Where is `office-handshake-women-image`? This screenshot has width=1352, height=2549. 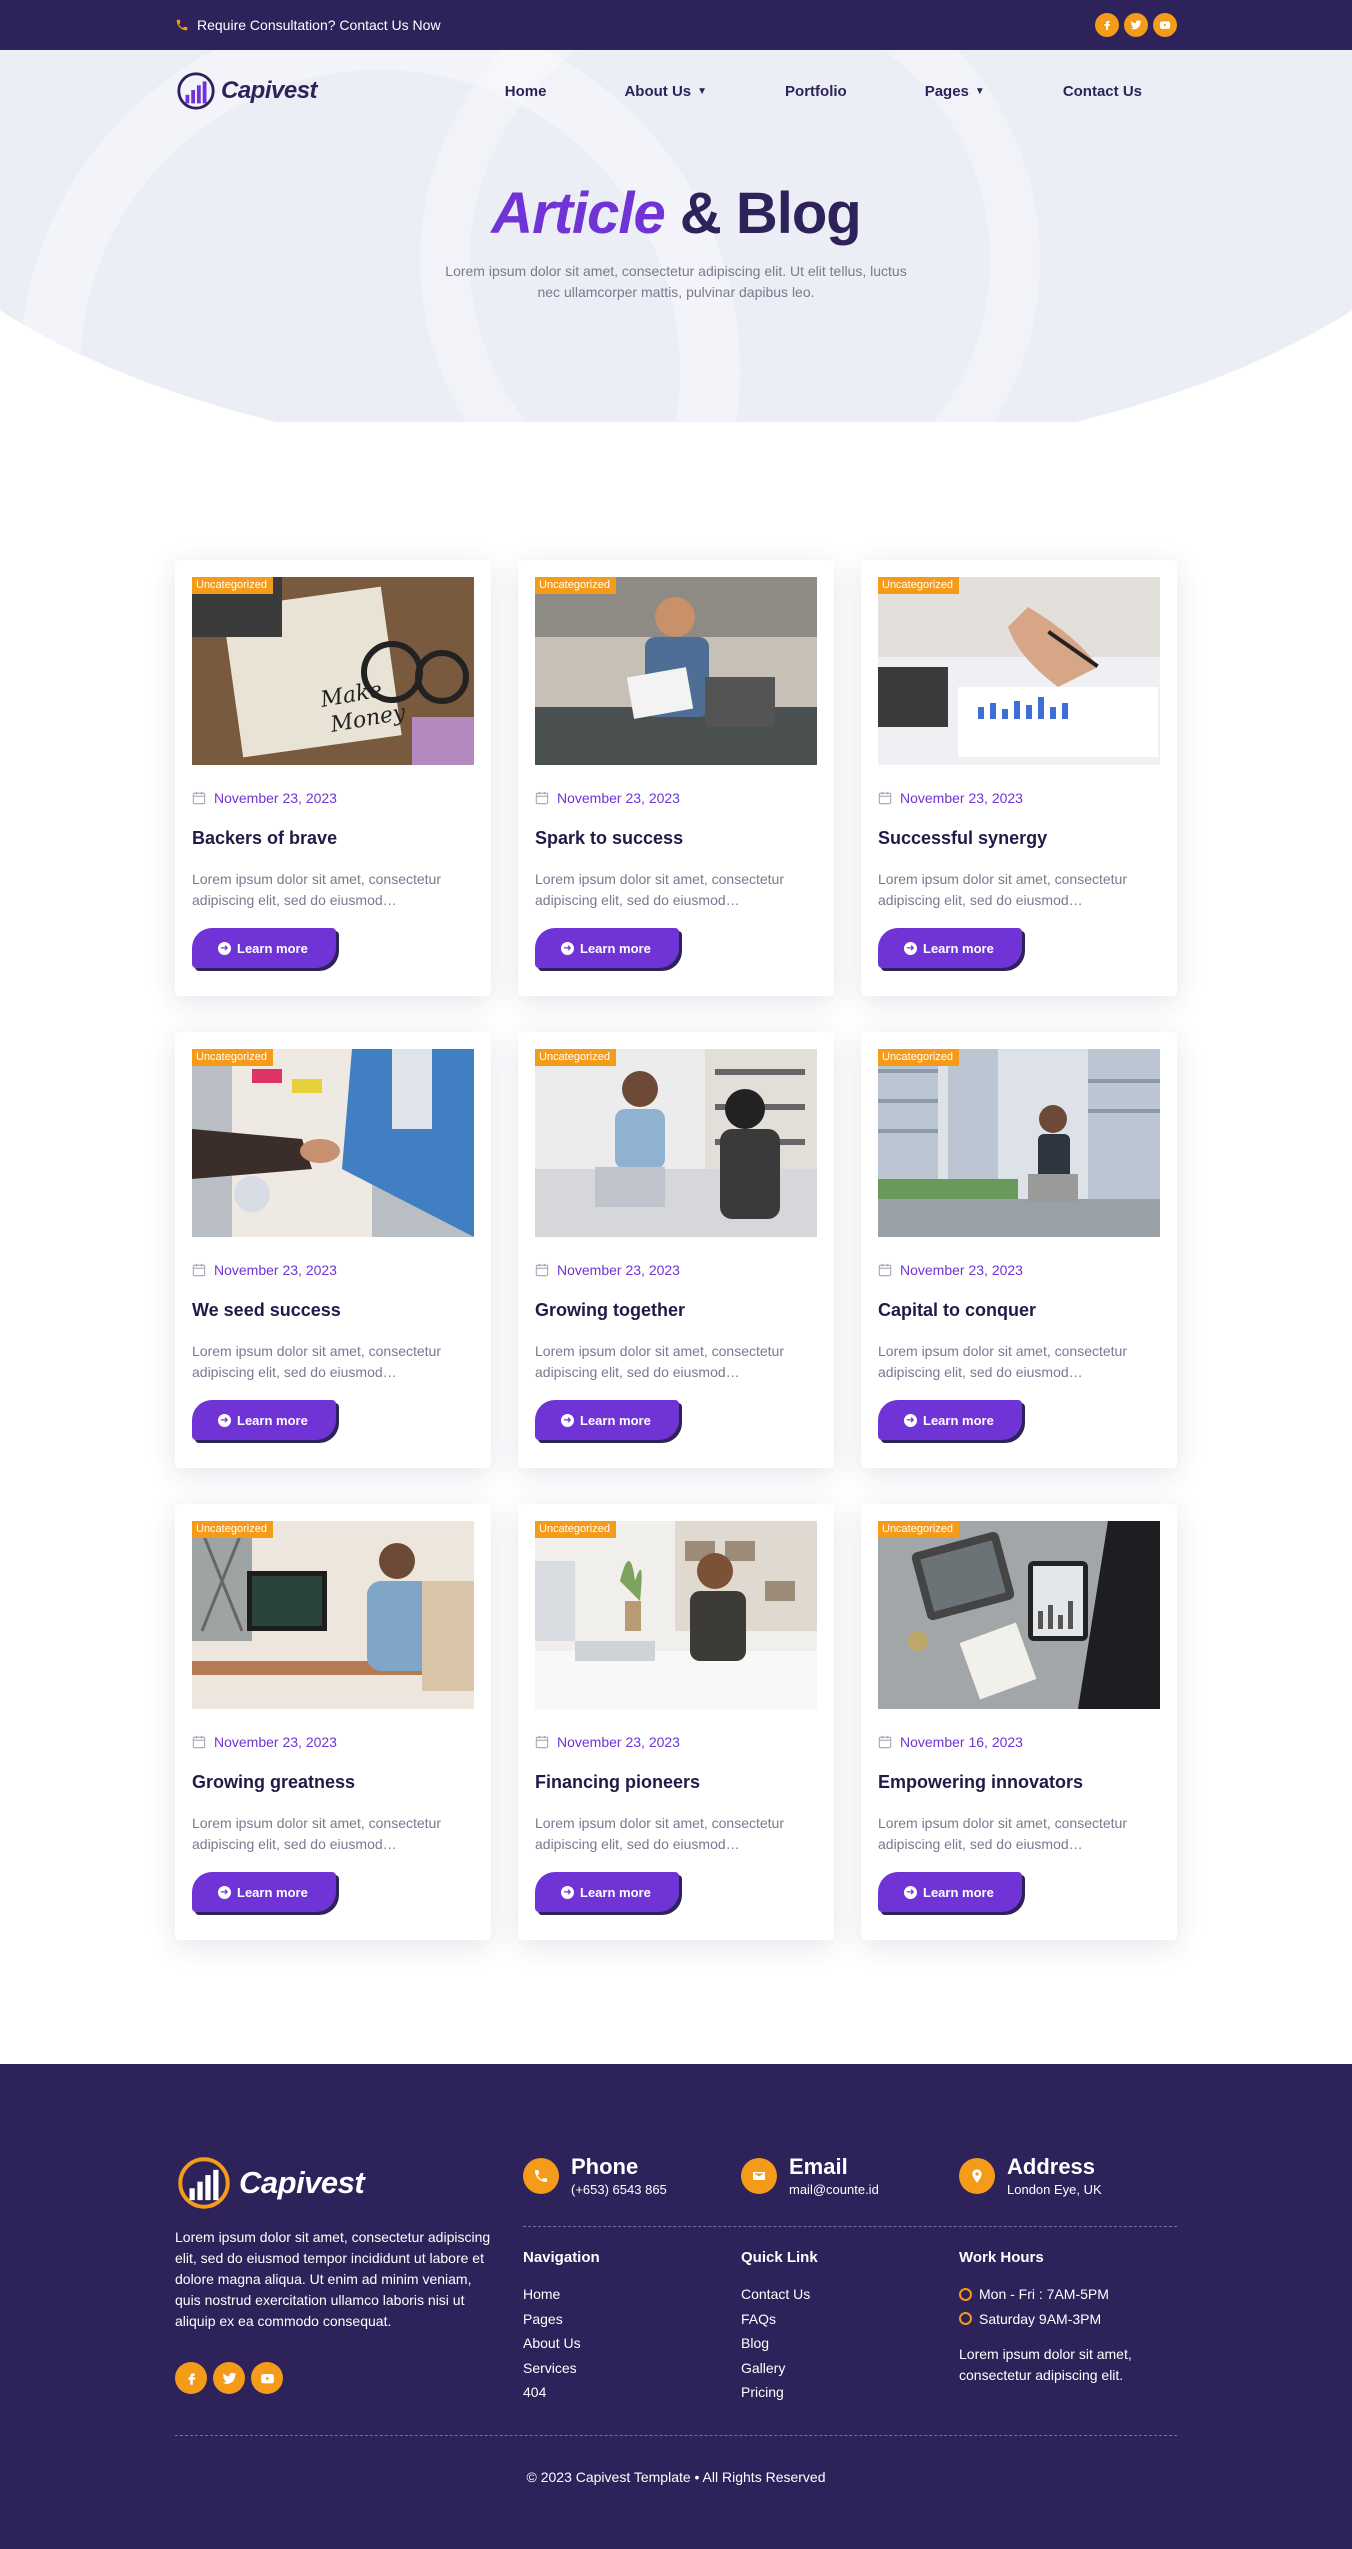 office-handshake-women-image is located at coordinates (676, 1143).